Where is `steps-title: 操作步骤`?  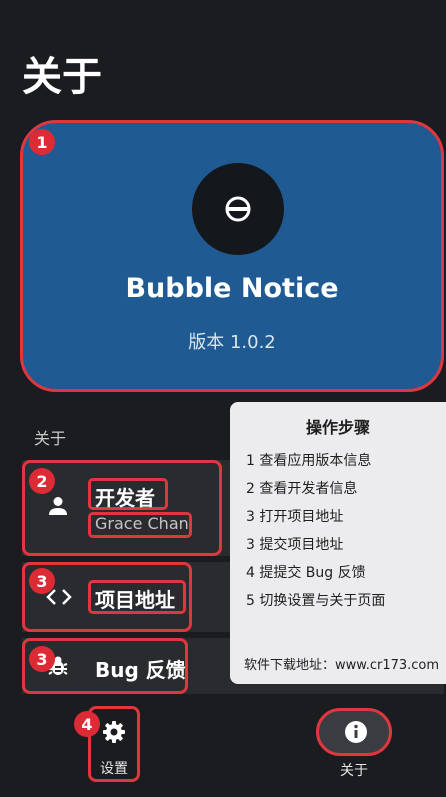 steps-title: 操作步骤 is located at coordinates (337, 427).